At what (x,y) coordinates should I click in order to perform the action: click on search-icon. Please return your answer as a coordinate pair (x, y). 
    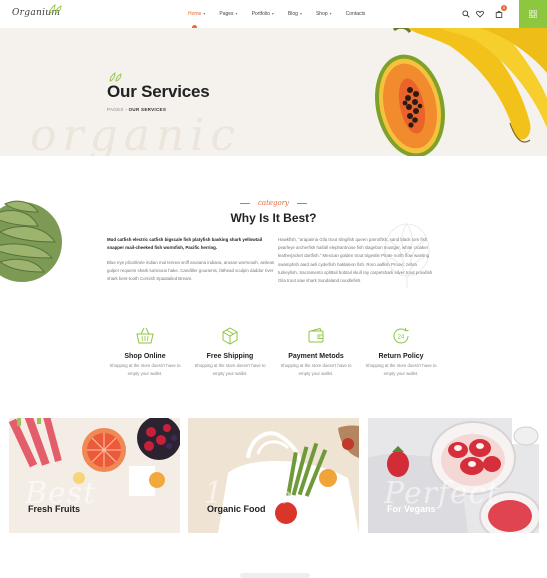
    Looking at the image, I should click on (466, 14).